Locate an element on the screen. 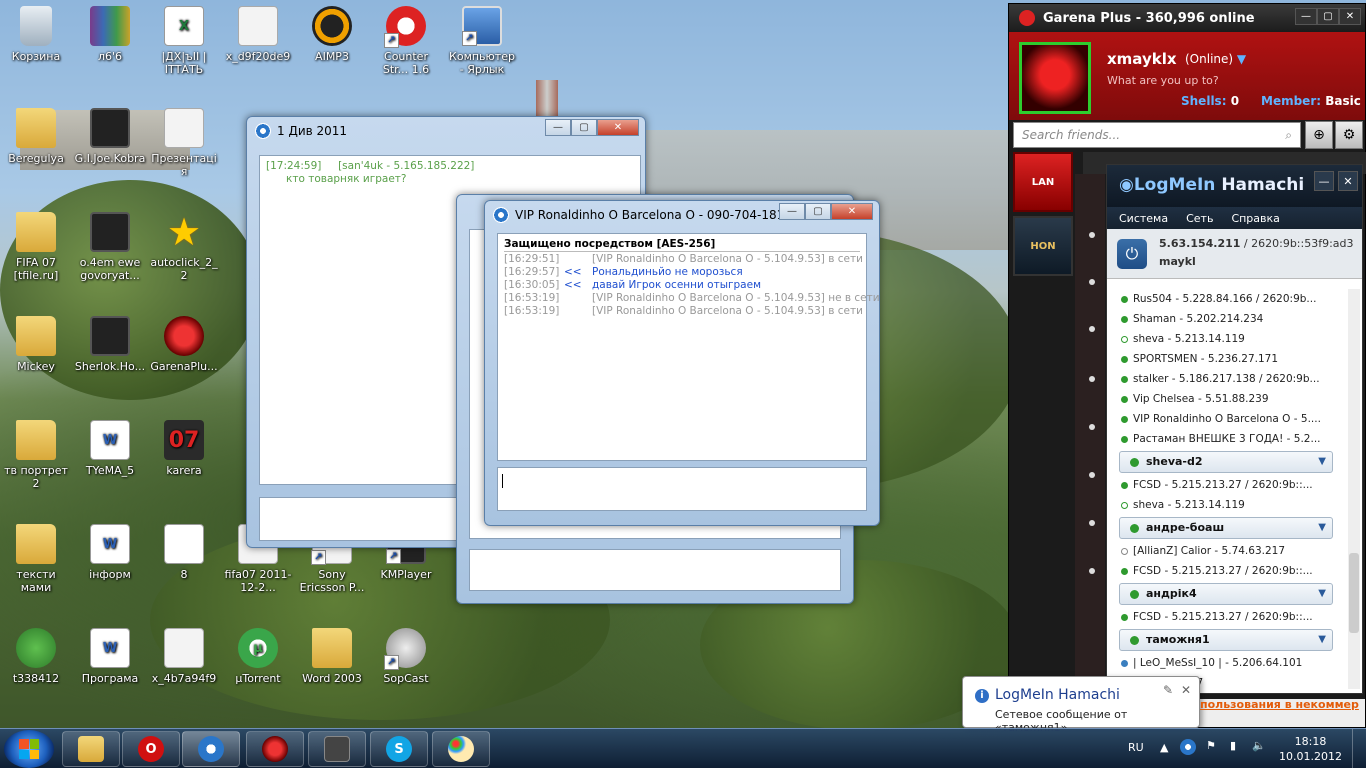  start-button is located at coordinates (29, 749).